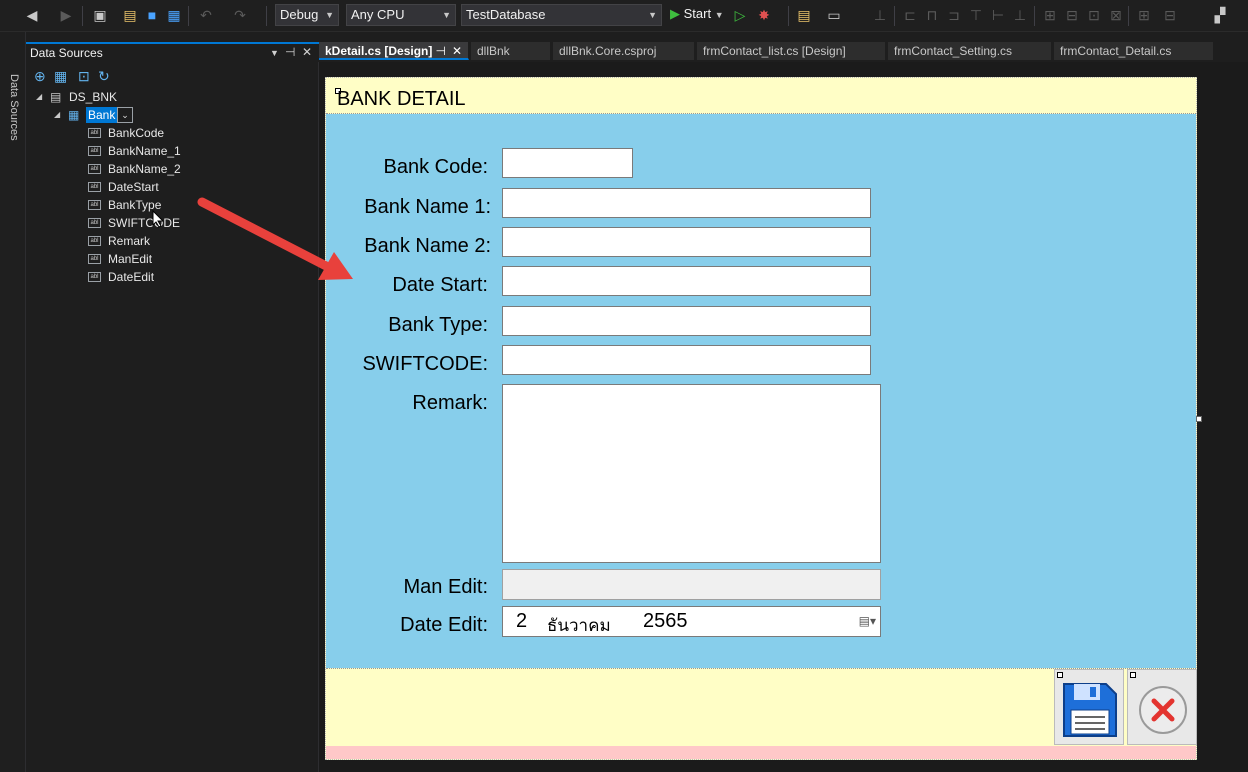 Image resolution: width=1248 pixels, height=772 pixels. I want to click on form-footer-panel, so click(761, 707).